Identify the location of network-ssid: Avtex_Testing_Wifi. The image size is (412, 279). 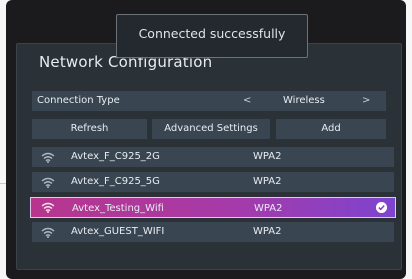
(118, 208).